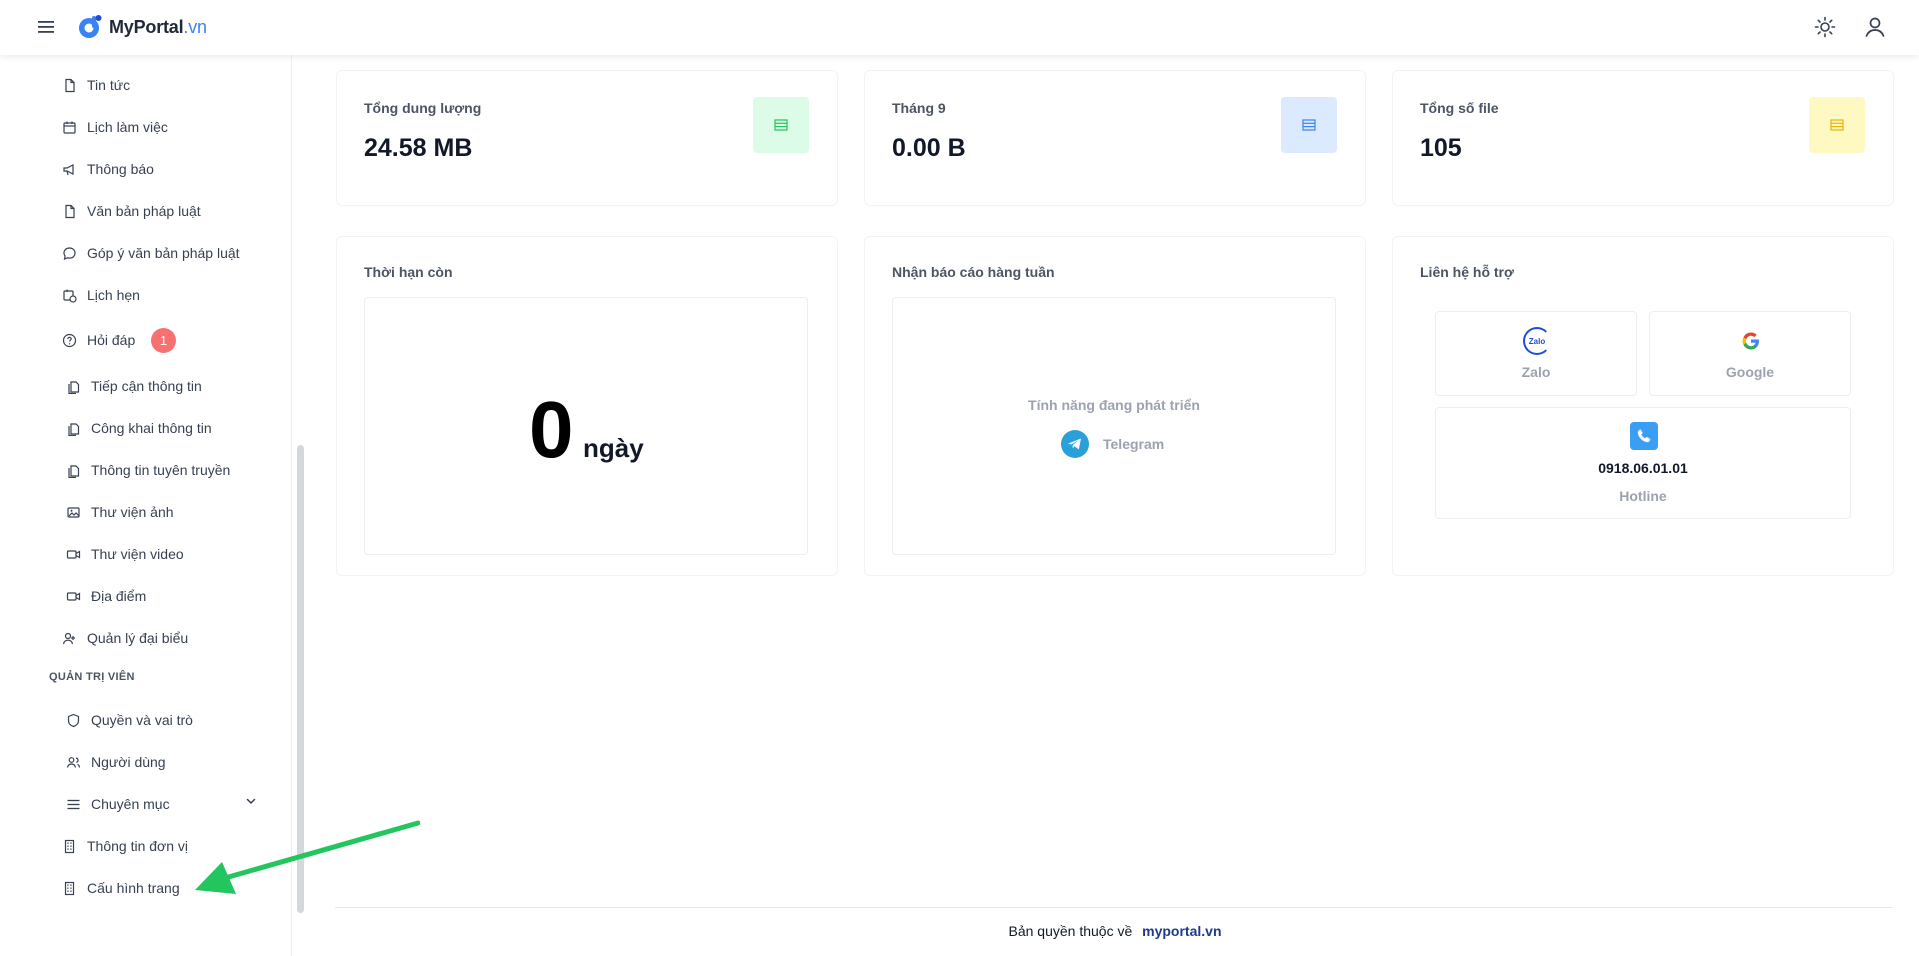  Describe the element at coordinates (115, 127) in the screenshot. I see `sidebar-item-lich-lam-viec: Lịch làm việc` at that location.